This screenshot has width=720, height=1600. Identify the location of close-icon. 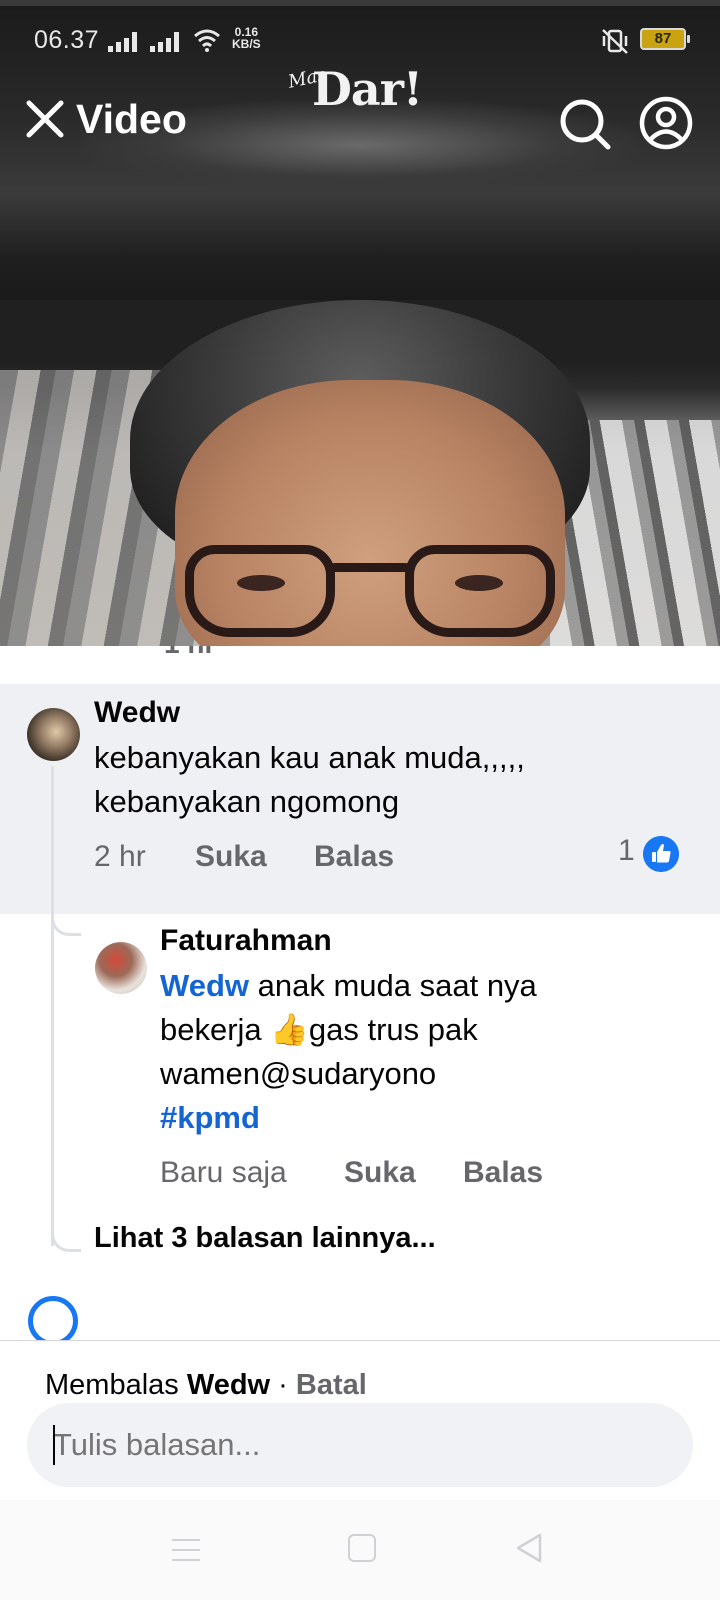
(45, 119).